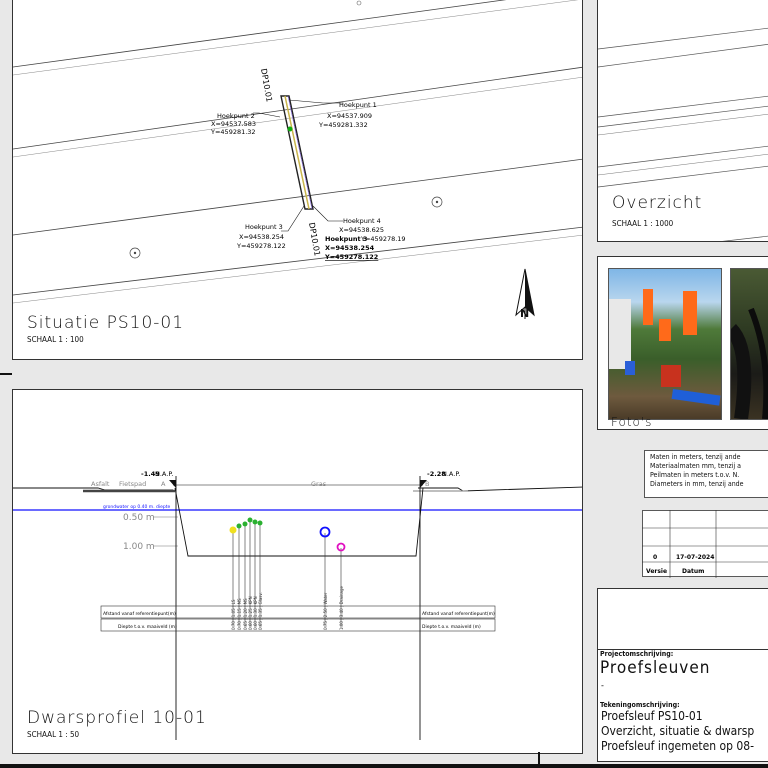 The image size is (768, 768). I want to click on tekening-line-2: Overzicht, situatie & dwarsp, so click(678, 731).